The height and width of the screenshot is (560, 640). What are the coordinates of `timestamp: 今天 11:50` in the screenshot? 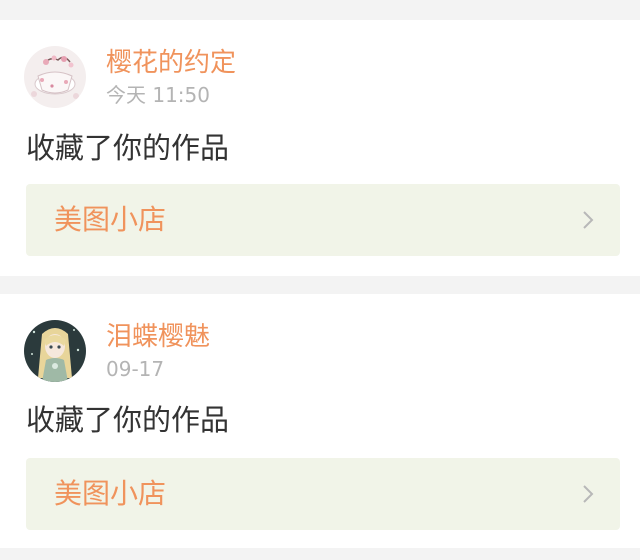 It's located at (158, 95).